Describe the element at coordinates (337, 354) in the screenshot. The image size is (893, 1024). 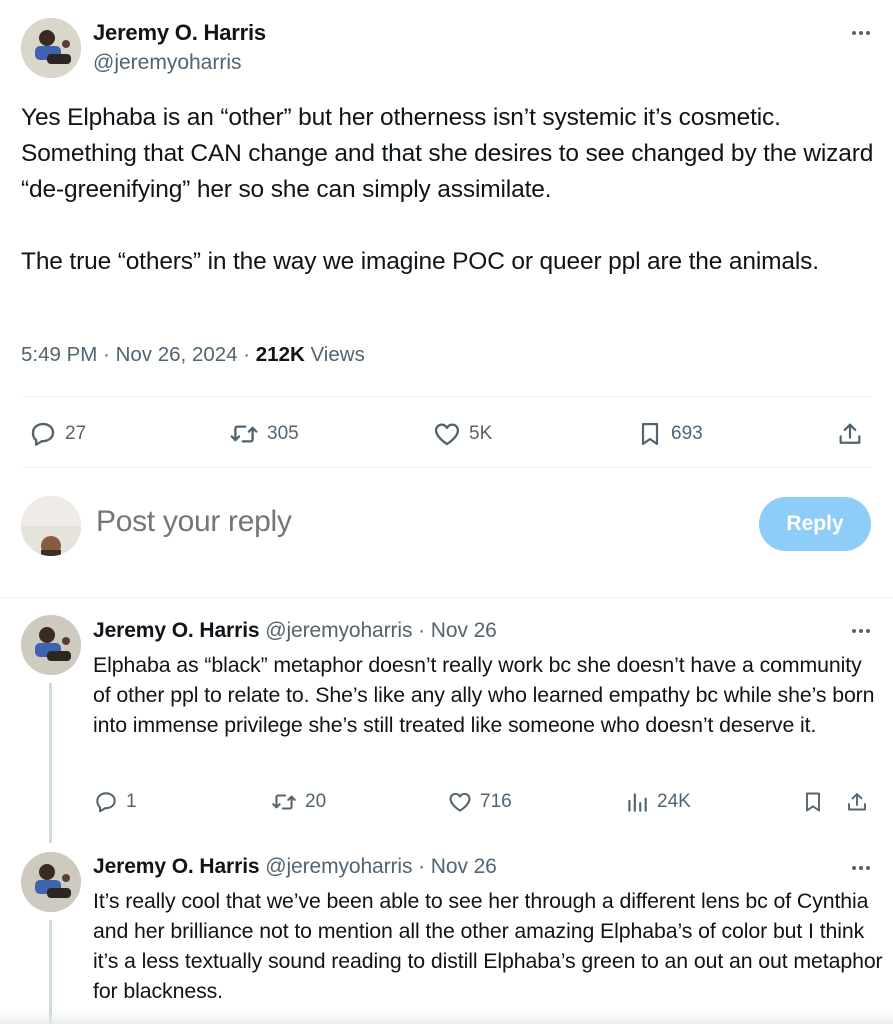
I see `views-label: Views` at that location.